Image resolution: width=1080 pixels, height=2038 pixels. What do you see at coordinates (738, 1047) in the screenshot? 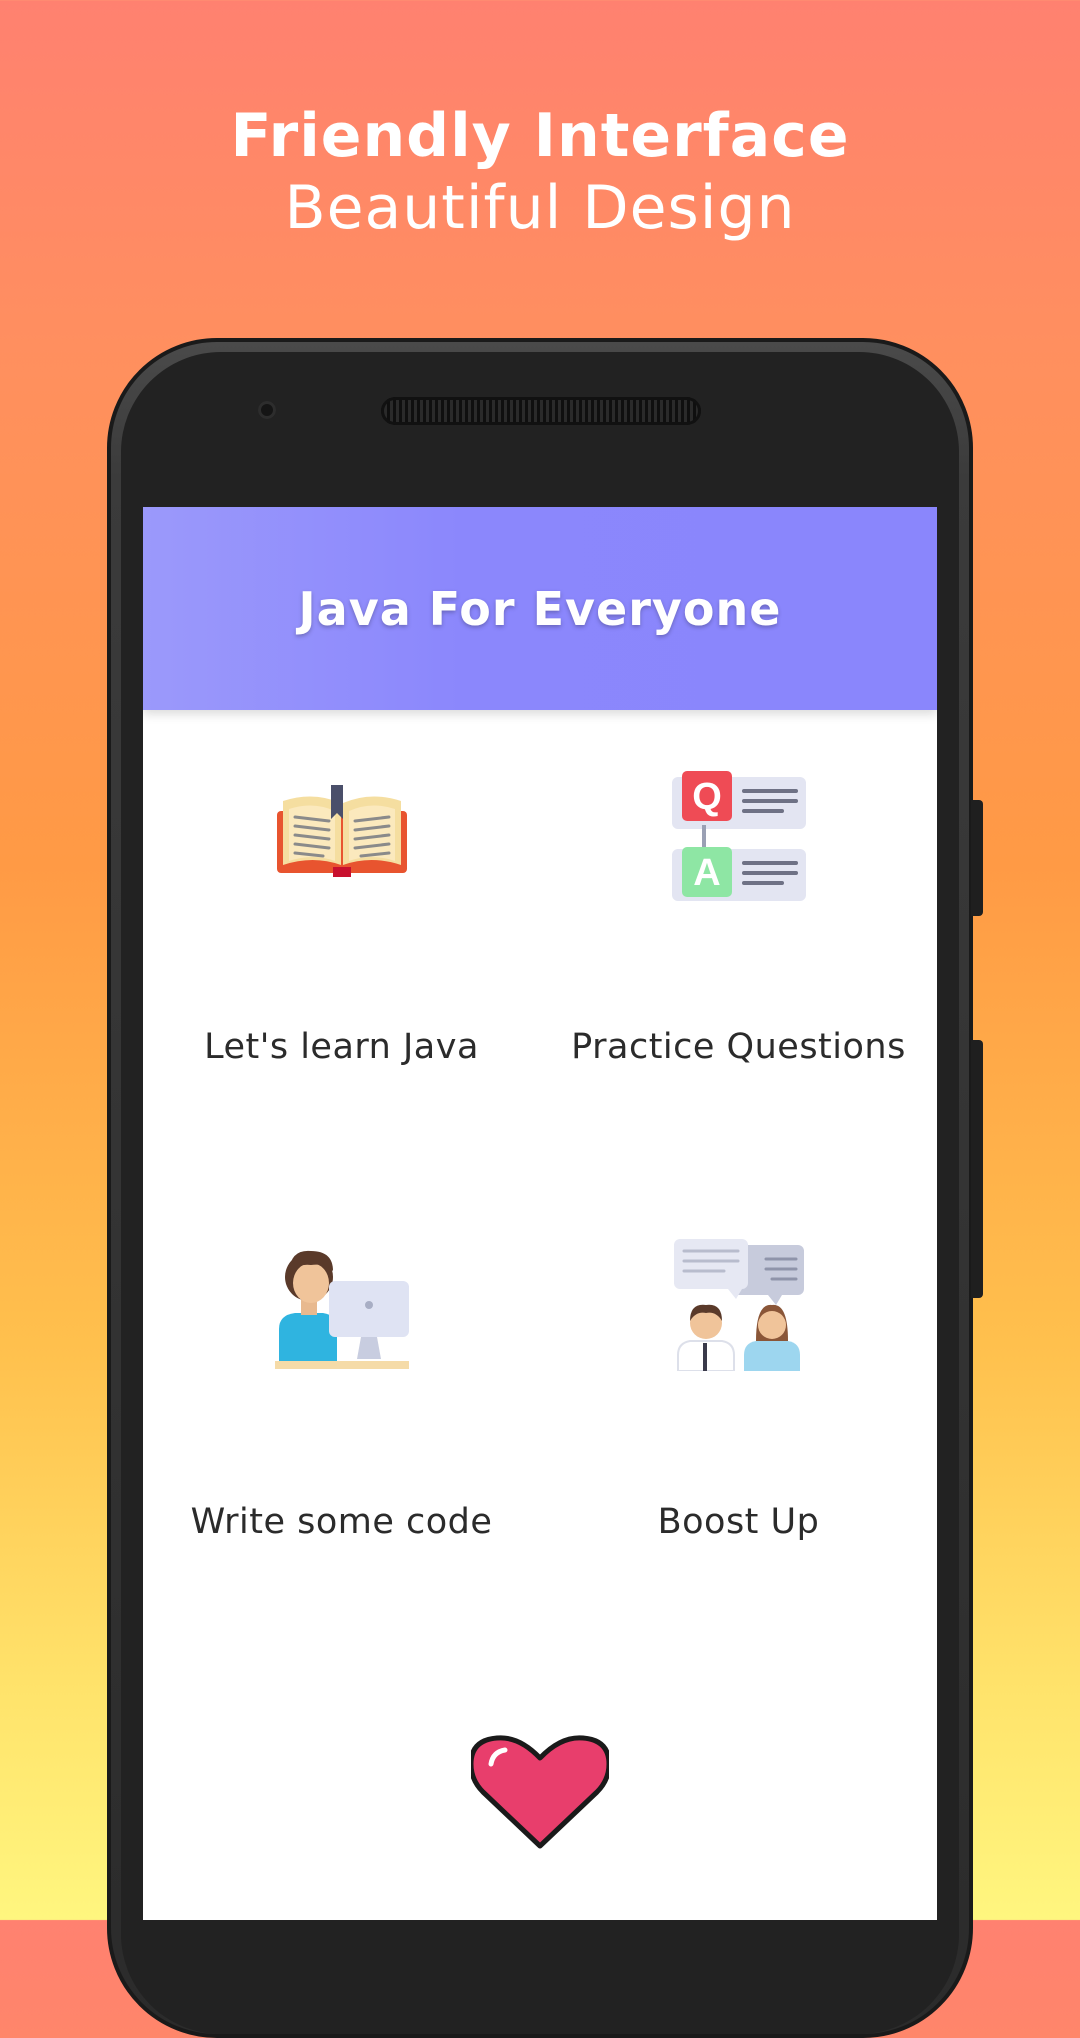
I see `tile-label: Practice Questions` at bounding box center [738, 1047].